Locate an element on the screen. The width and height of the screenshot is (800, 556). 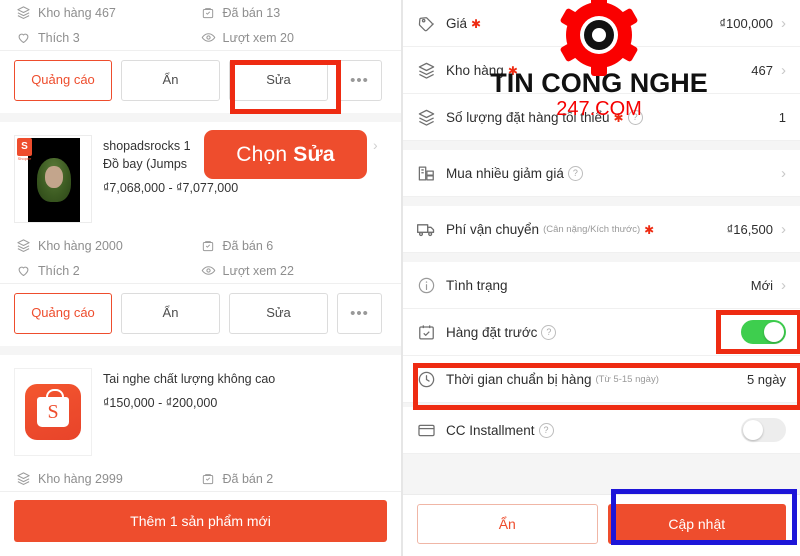
add-product-button: Thêm 1 sản phẩm mới is located at coordinates (200, 521).